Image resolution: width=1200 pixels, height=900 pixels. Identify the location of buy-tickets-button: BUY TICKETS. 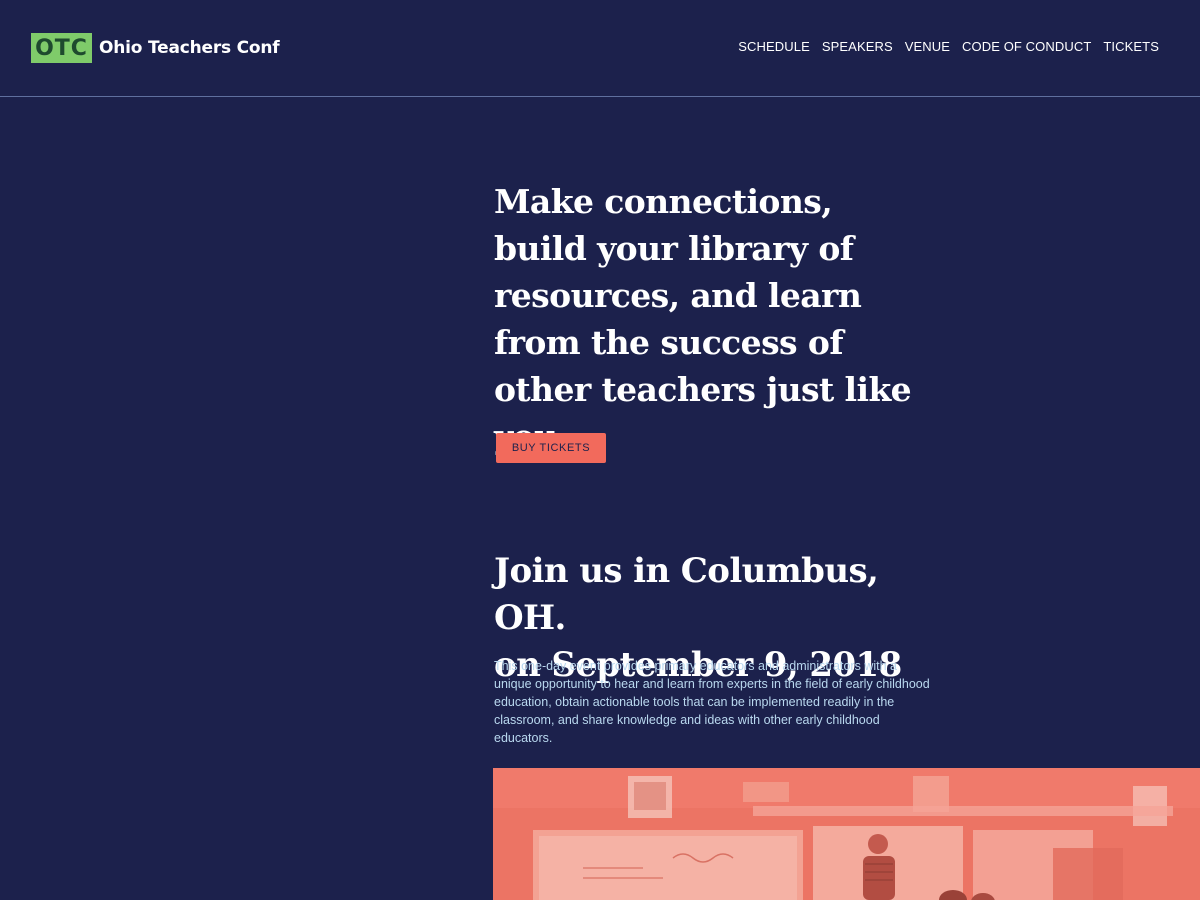
(551, 448).